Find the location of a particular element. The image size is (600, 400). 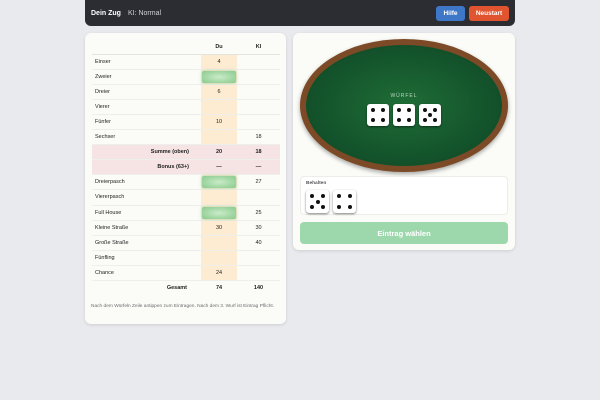

score-row: Sechser 18 is located at coordinates (186, 138).